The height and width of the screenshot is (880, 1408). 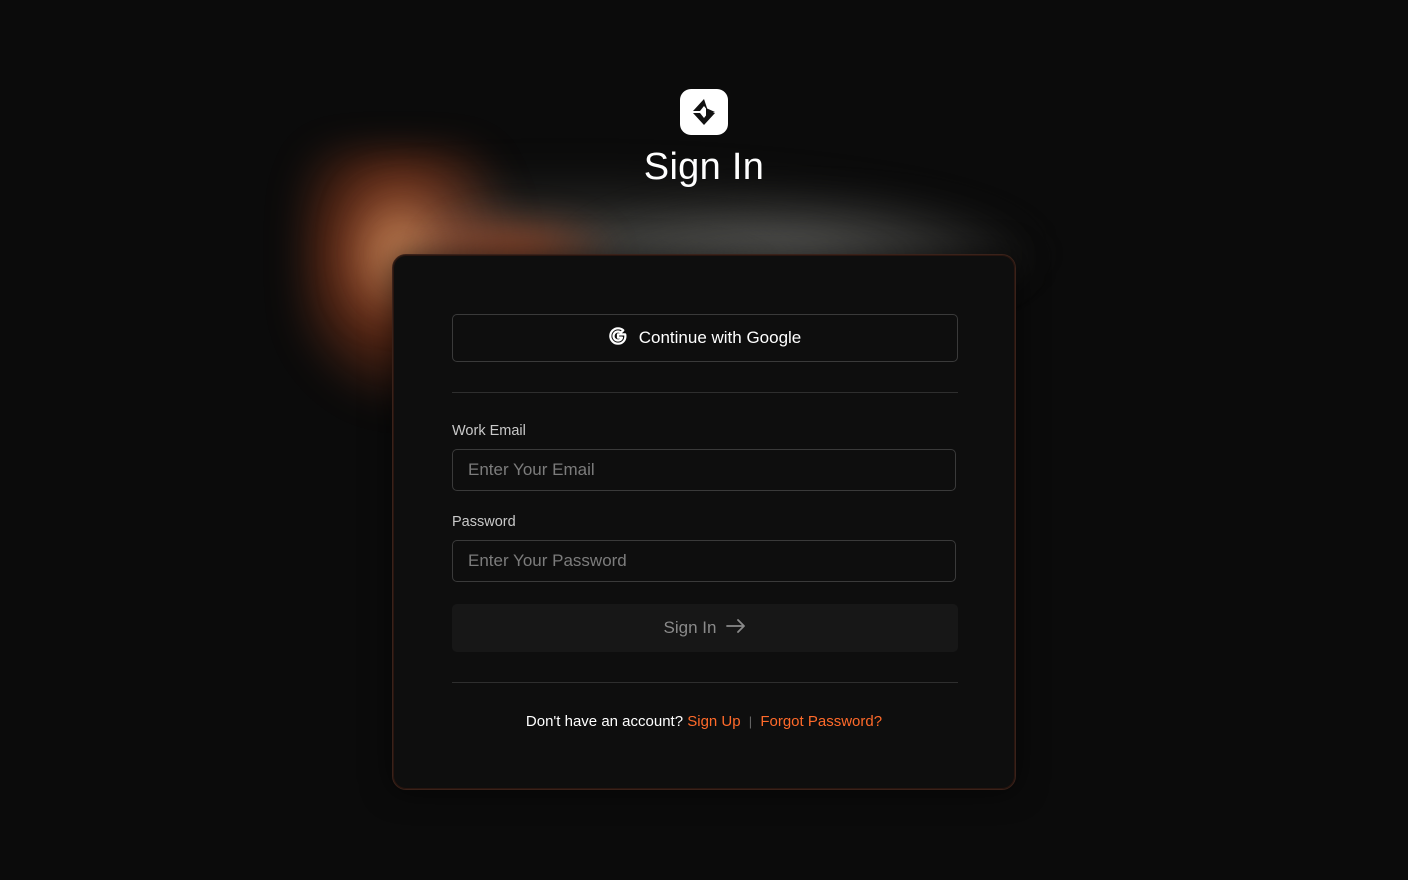 What do you see at coordinates (713, 721) in the screenshot?
I see `sign-up-link: Sign Up` at bounding box center [713, 721].